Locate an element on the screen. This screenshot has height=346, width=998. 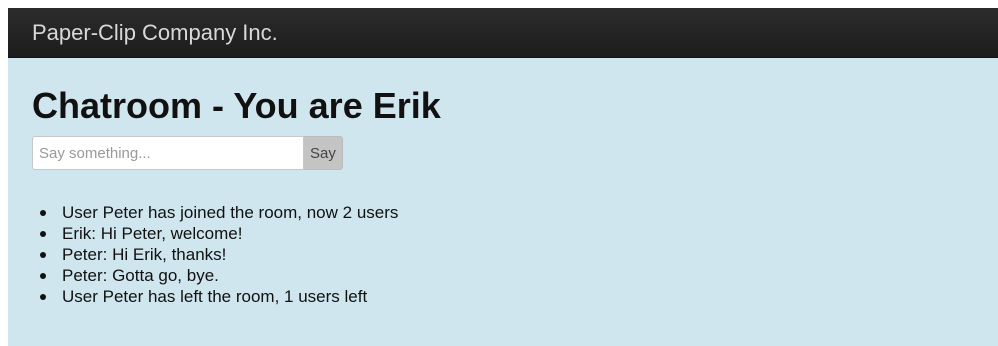
top-navbar: Paper-Clip Company Inc. is located at coordinates (503, 33).